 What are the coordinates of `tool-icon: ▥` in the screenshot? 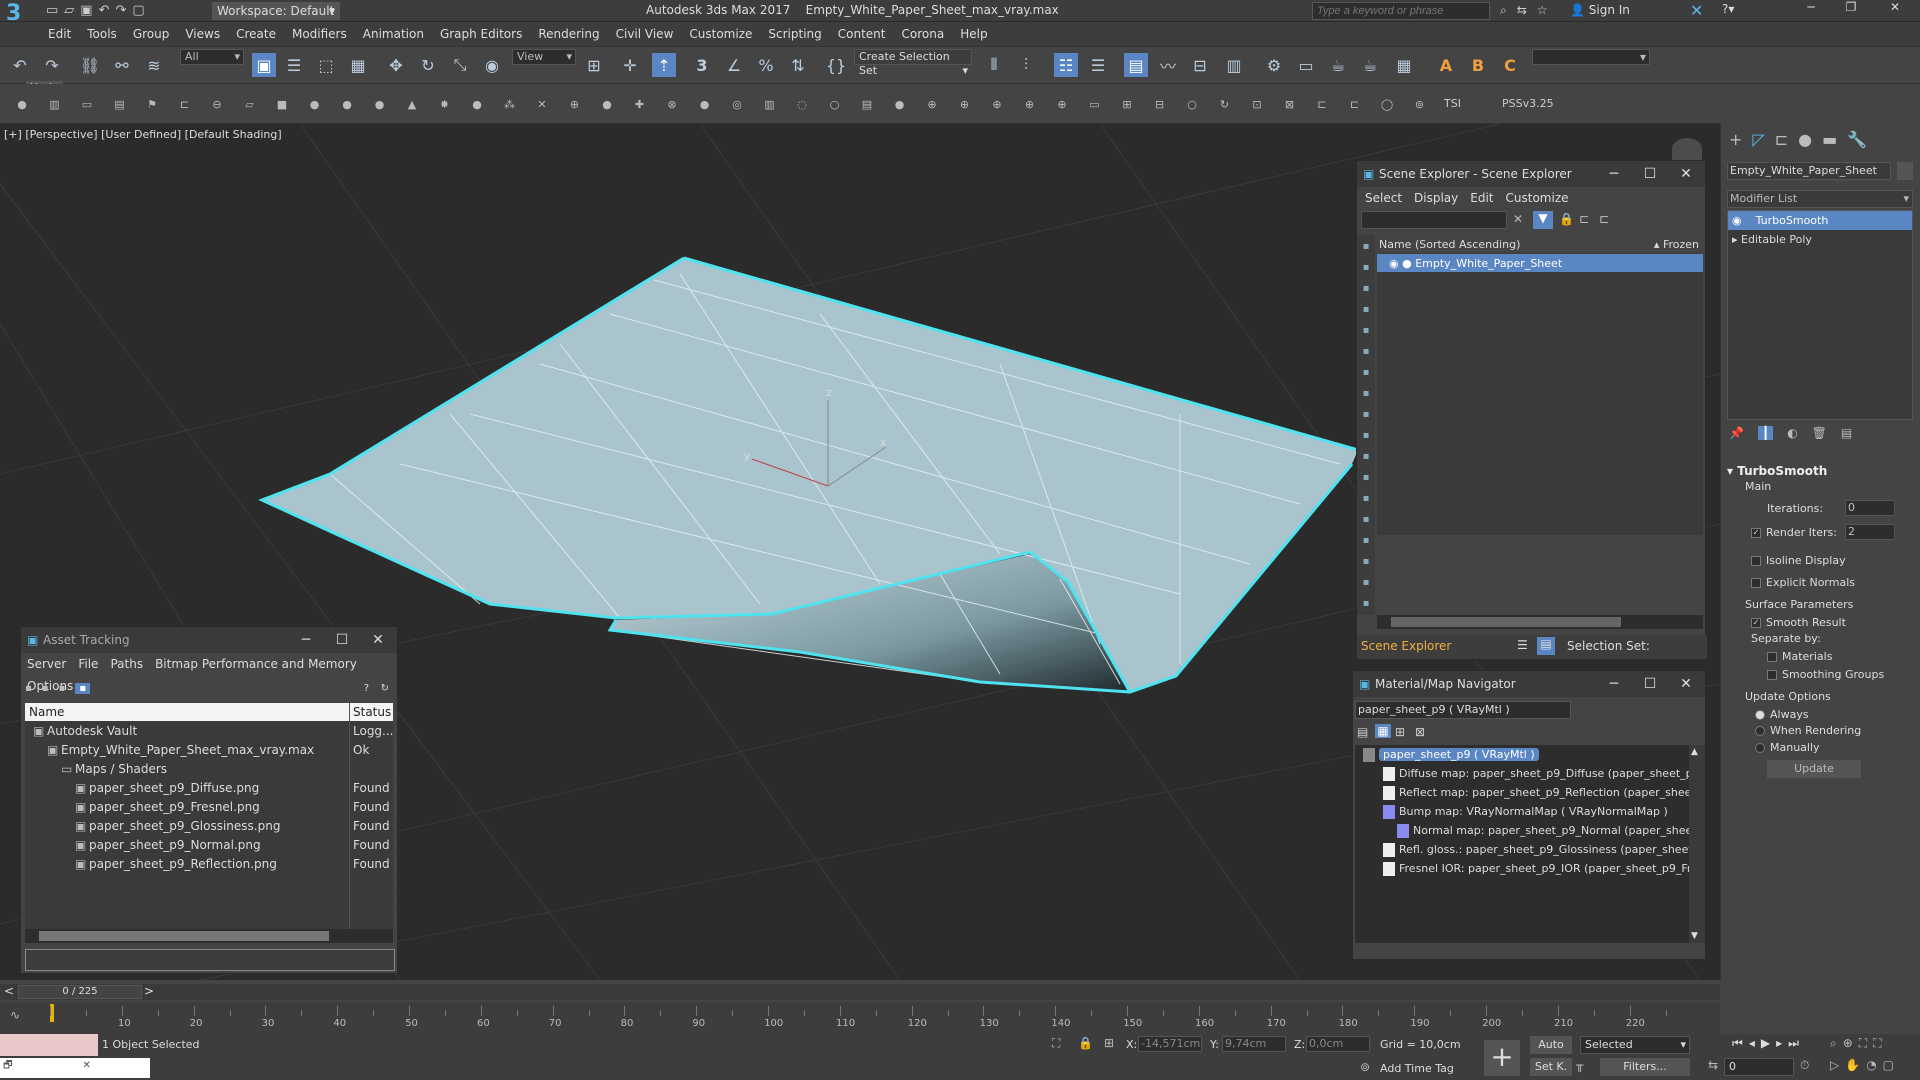 It's located at (770, 104).